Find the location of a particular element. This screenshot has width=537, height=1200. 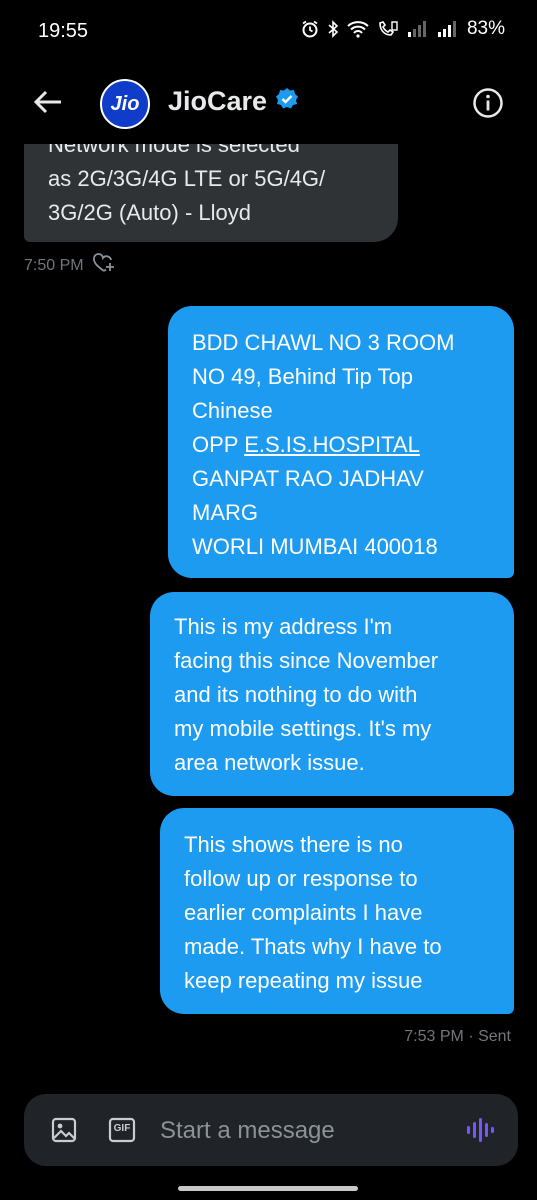

message-text-line: 3G/2G (Auto) - Lloyd is located at coordinates (149, 212).